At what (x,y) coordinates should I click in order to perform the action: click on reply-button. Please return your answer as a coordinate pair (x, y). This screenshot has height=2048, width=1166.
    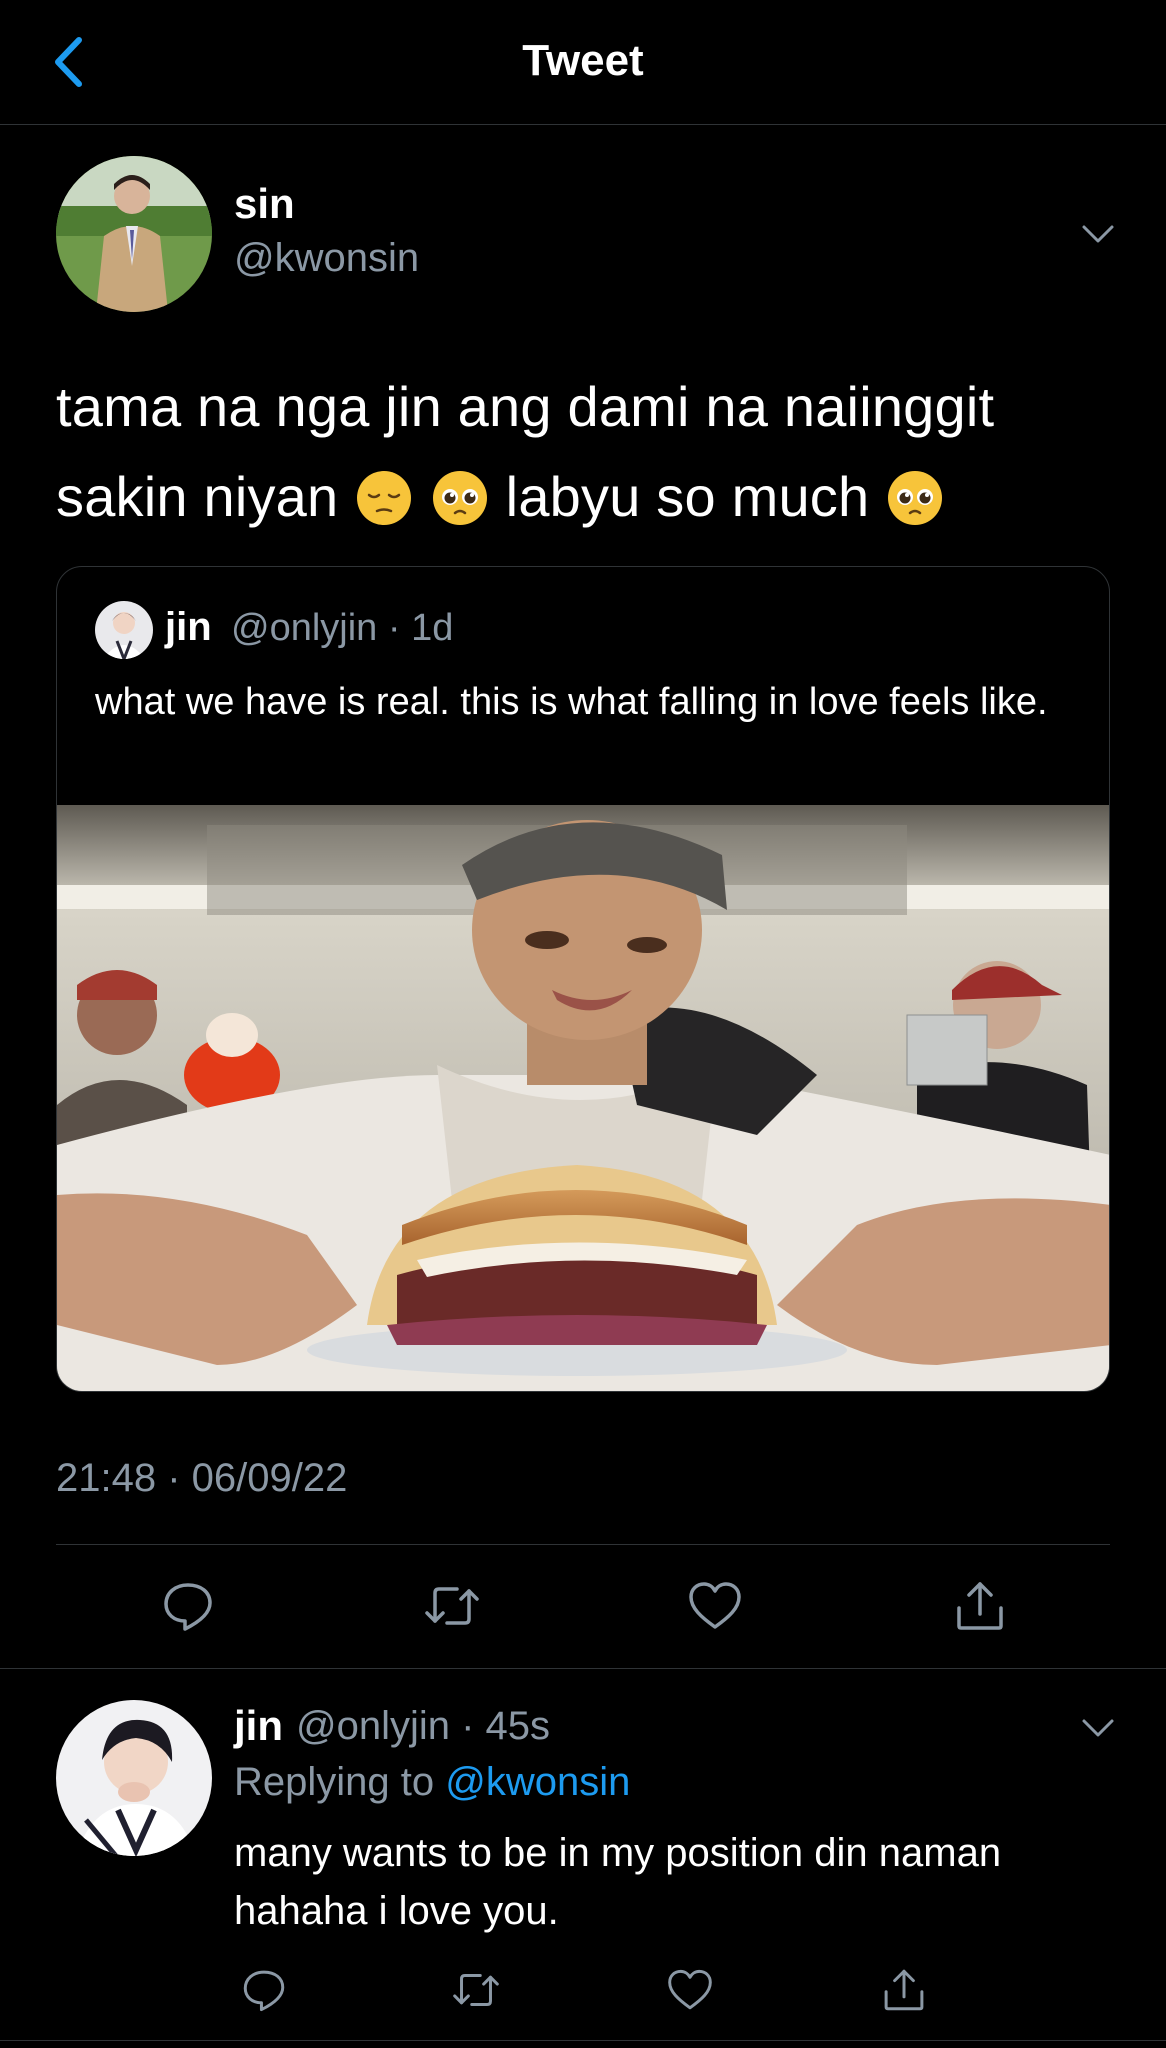
    Looking at the image, I should click on (188, 1606).